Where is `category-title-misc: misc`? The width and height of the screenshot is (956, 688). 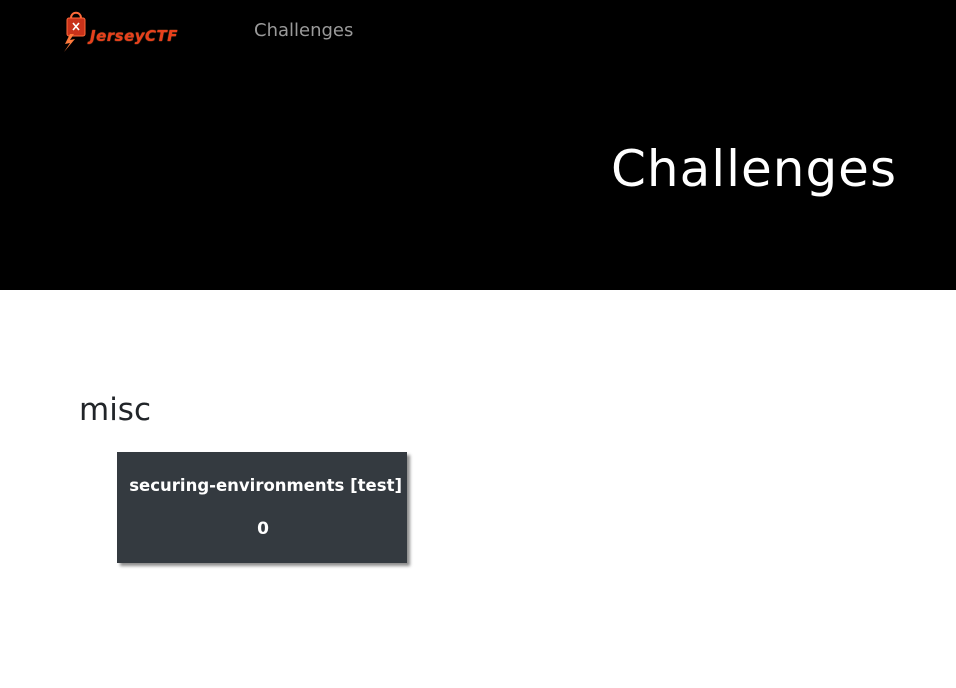 category-title-misc: misc is located at coordinates (115, 410).